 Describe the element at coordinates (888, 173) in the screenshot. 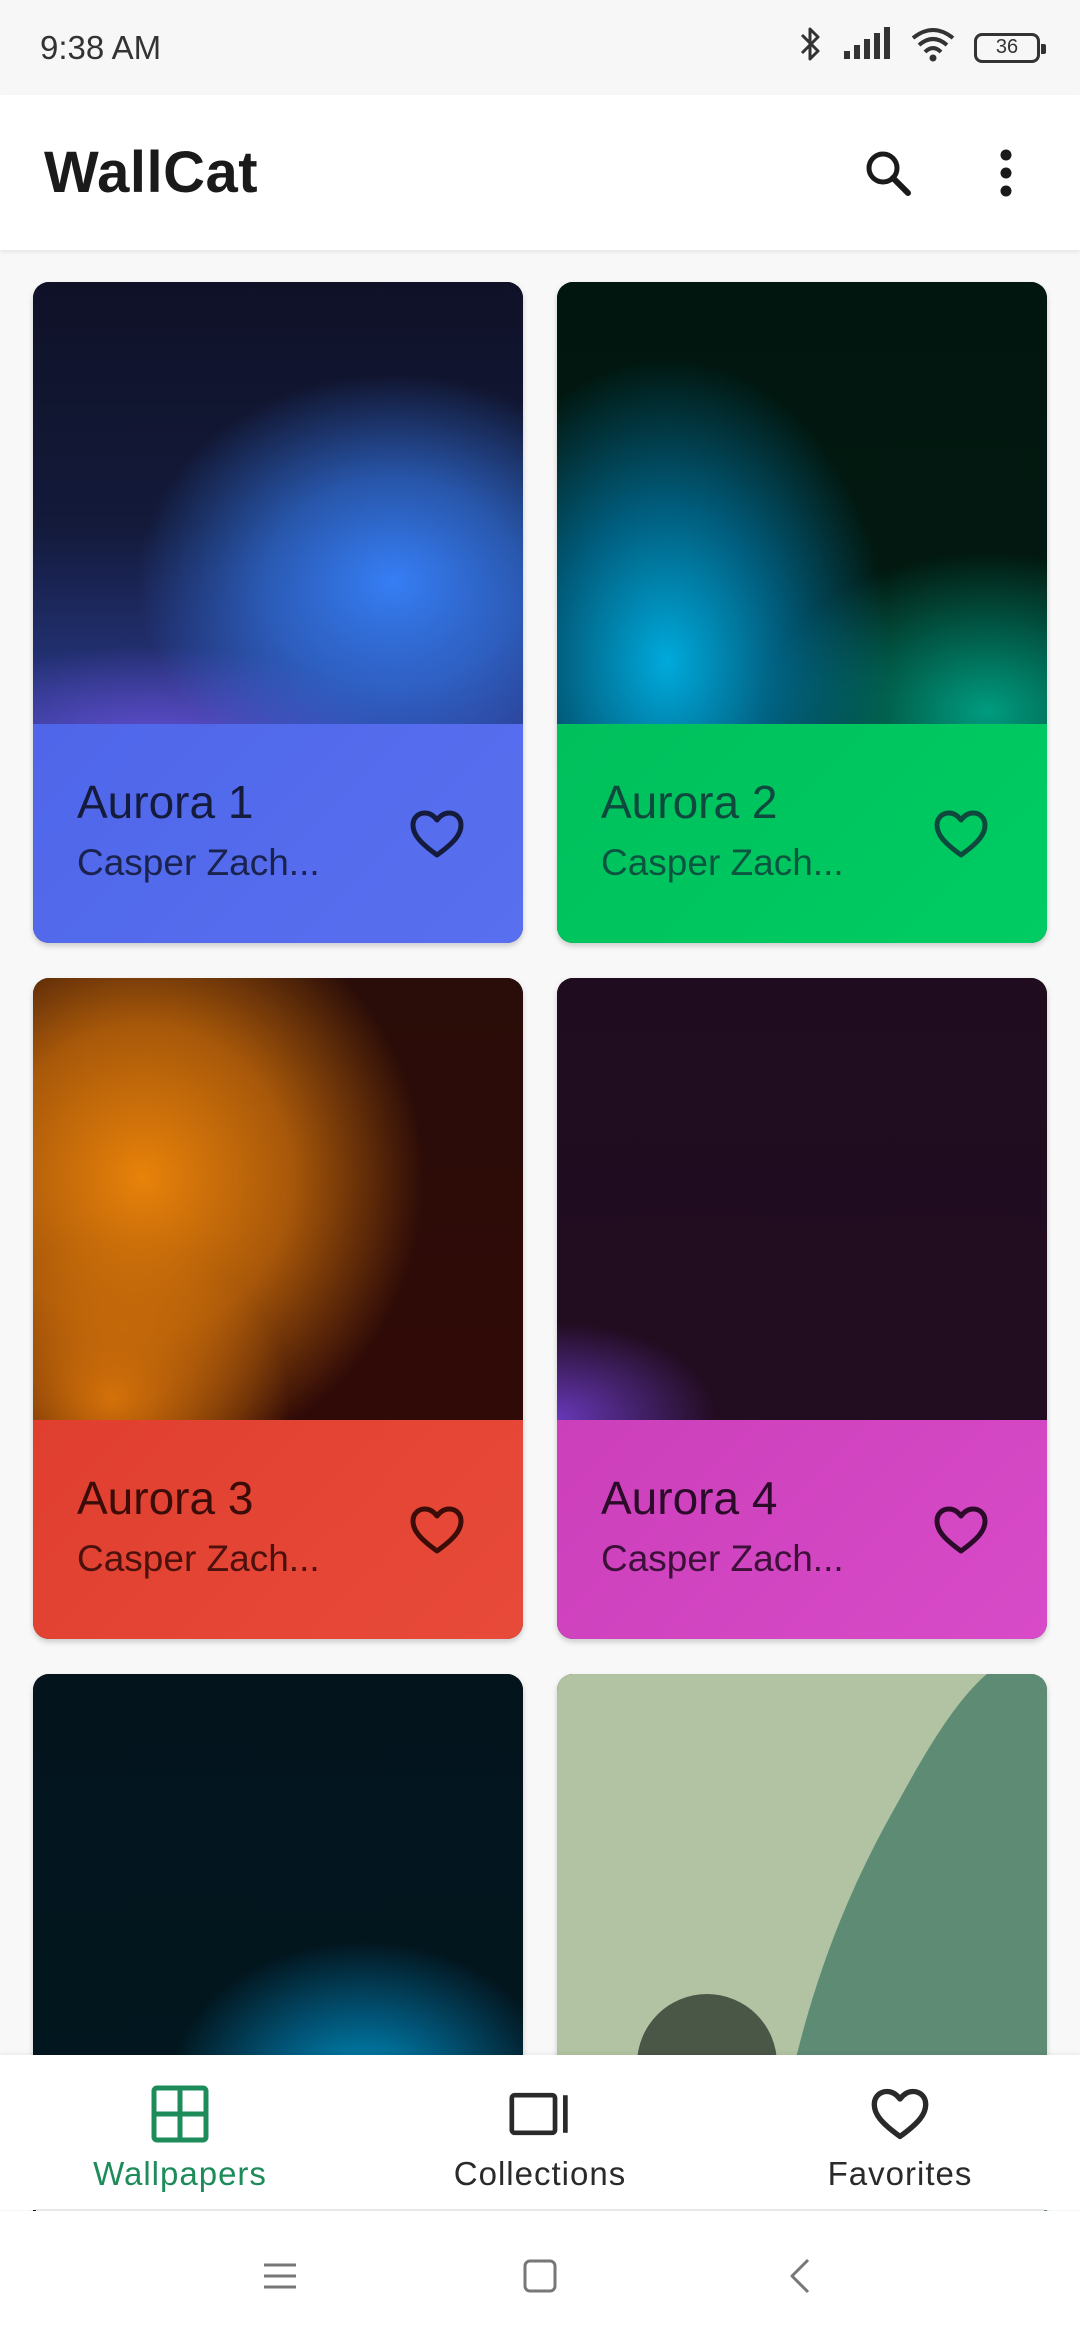

I see `search-icon` at that location.